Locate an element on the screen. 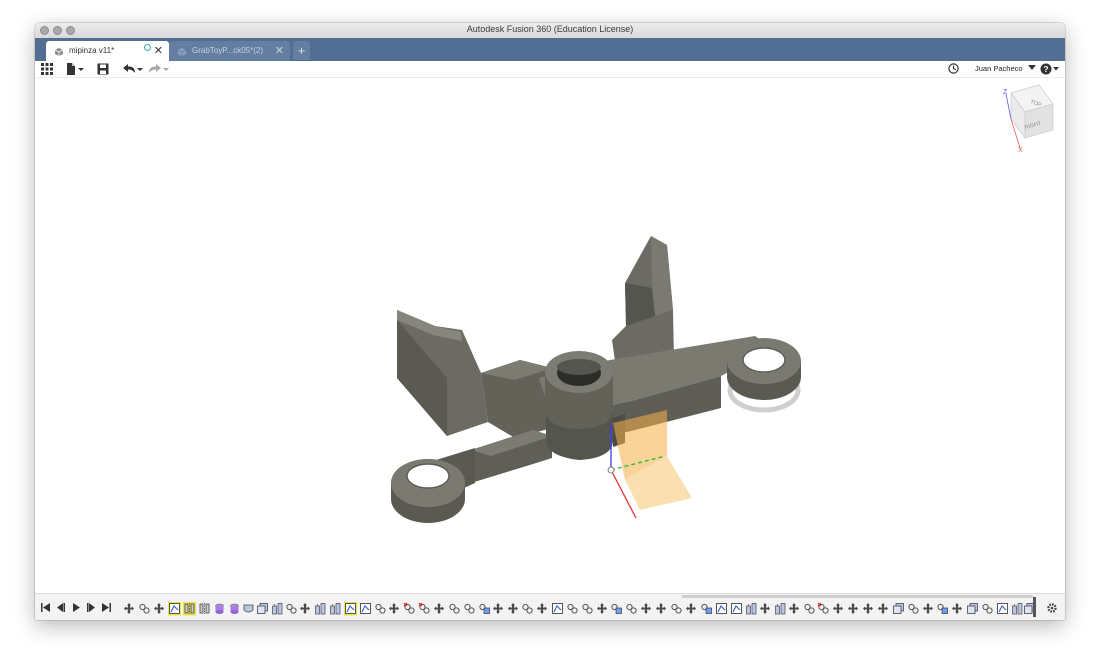 The image size is (1100, 668). file-icon is located at coordinates (75, 69).